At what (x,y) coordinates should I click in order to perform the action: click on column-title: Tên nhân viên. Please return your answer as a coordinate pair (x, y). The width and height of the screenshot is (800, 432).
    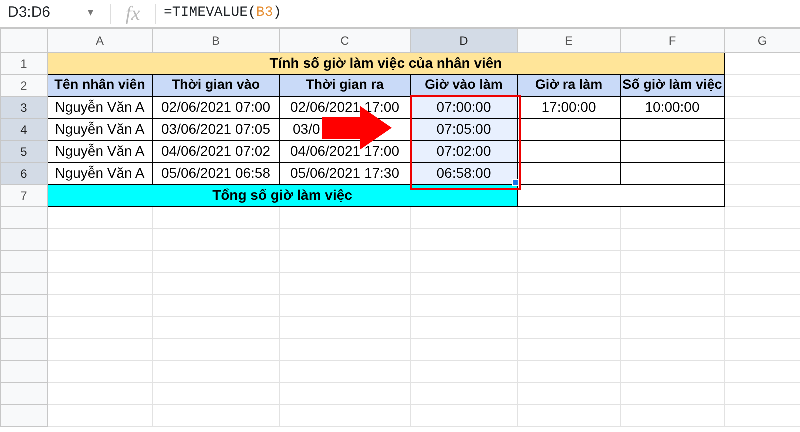
    Looking at the image, I should click on (100, 85).